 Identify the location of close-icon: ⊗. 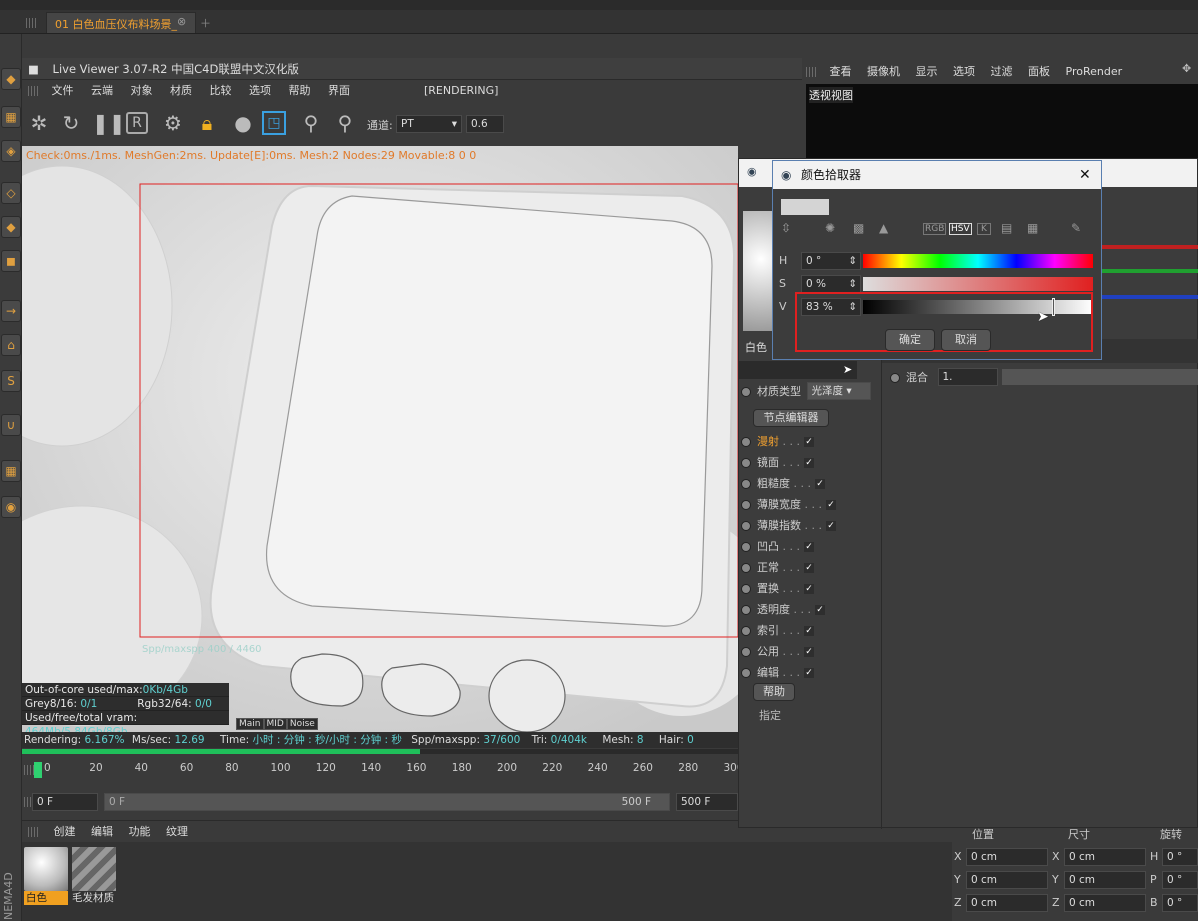
(181, 21).